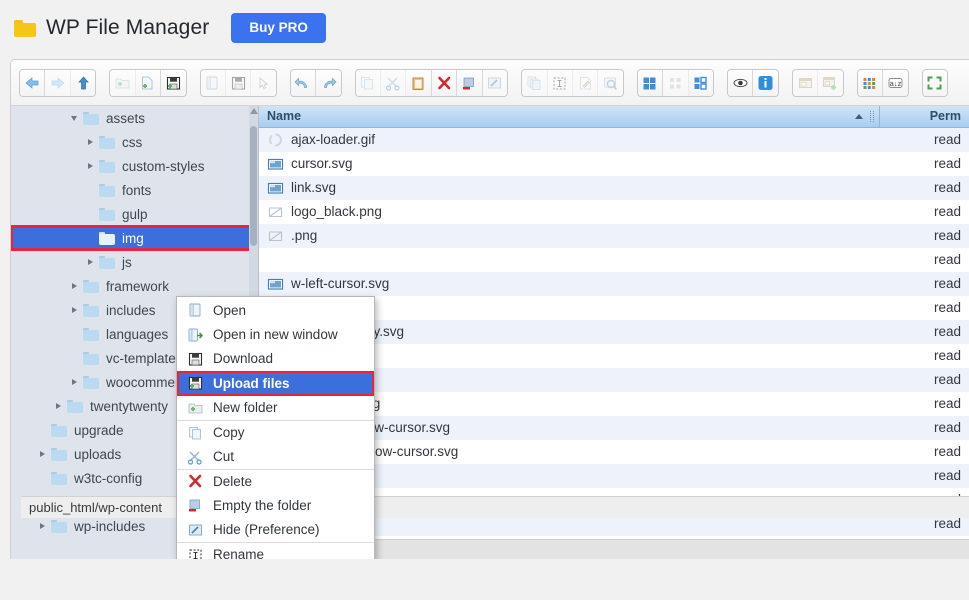 The image size is (969, 600). Describe the element at coordinates (278, 28) in the screenshot. I see `buy-pro-button: Buy PRO` at that location.